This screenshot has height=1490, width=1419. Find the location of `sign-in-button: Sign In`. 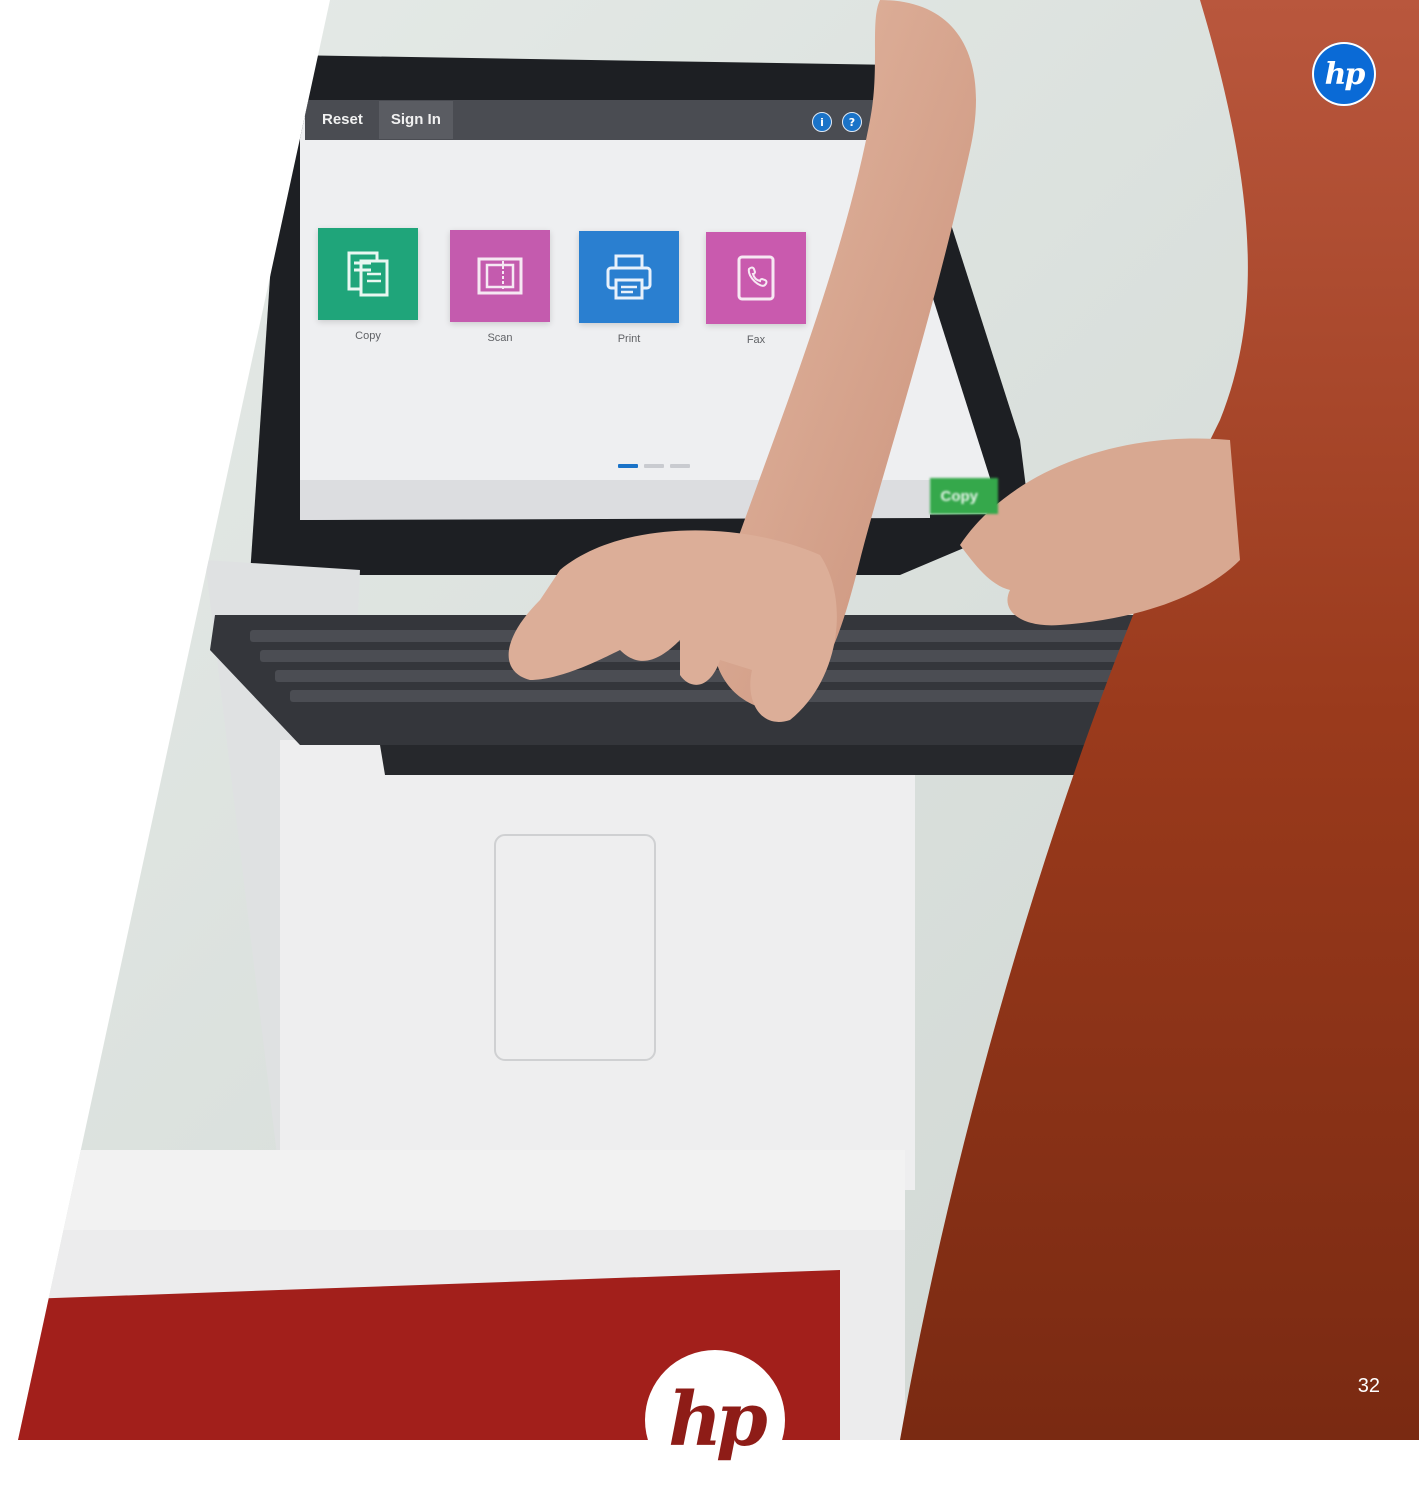

sign-in-button: Sign In is located at coordinates (415, 120).